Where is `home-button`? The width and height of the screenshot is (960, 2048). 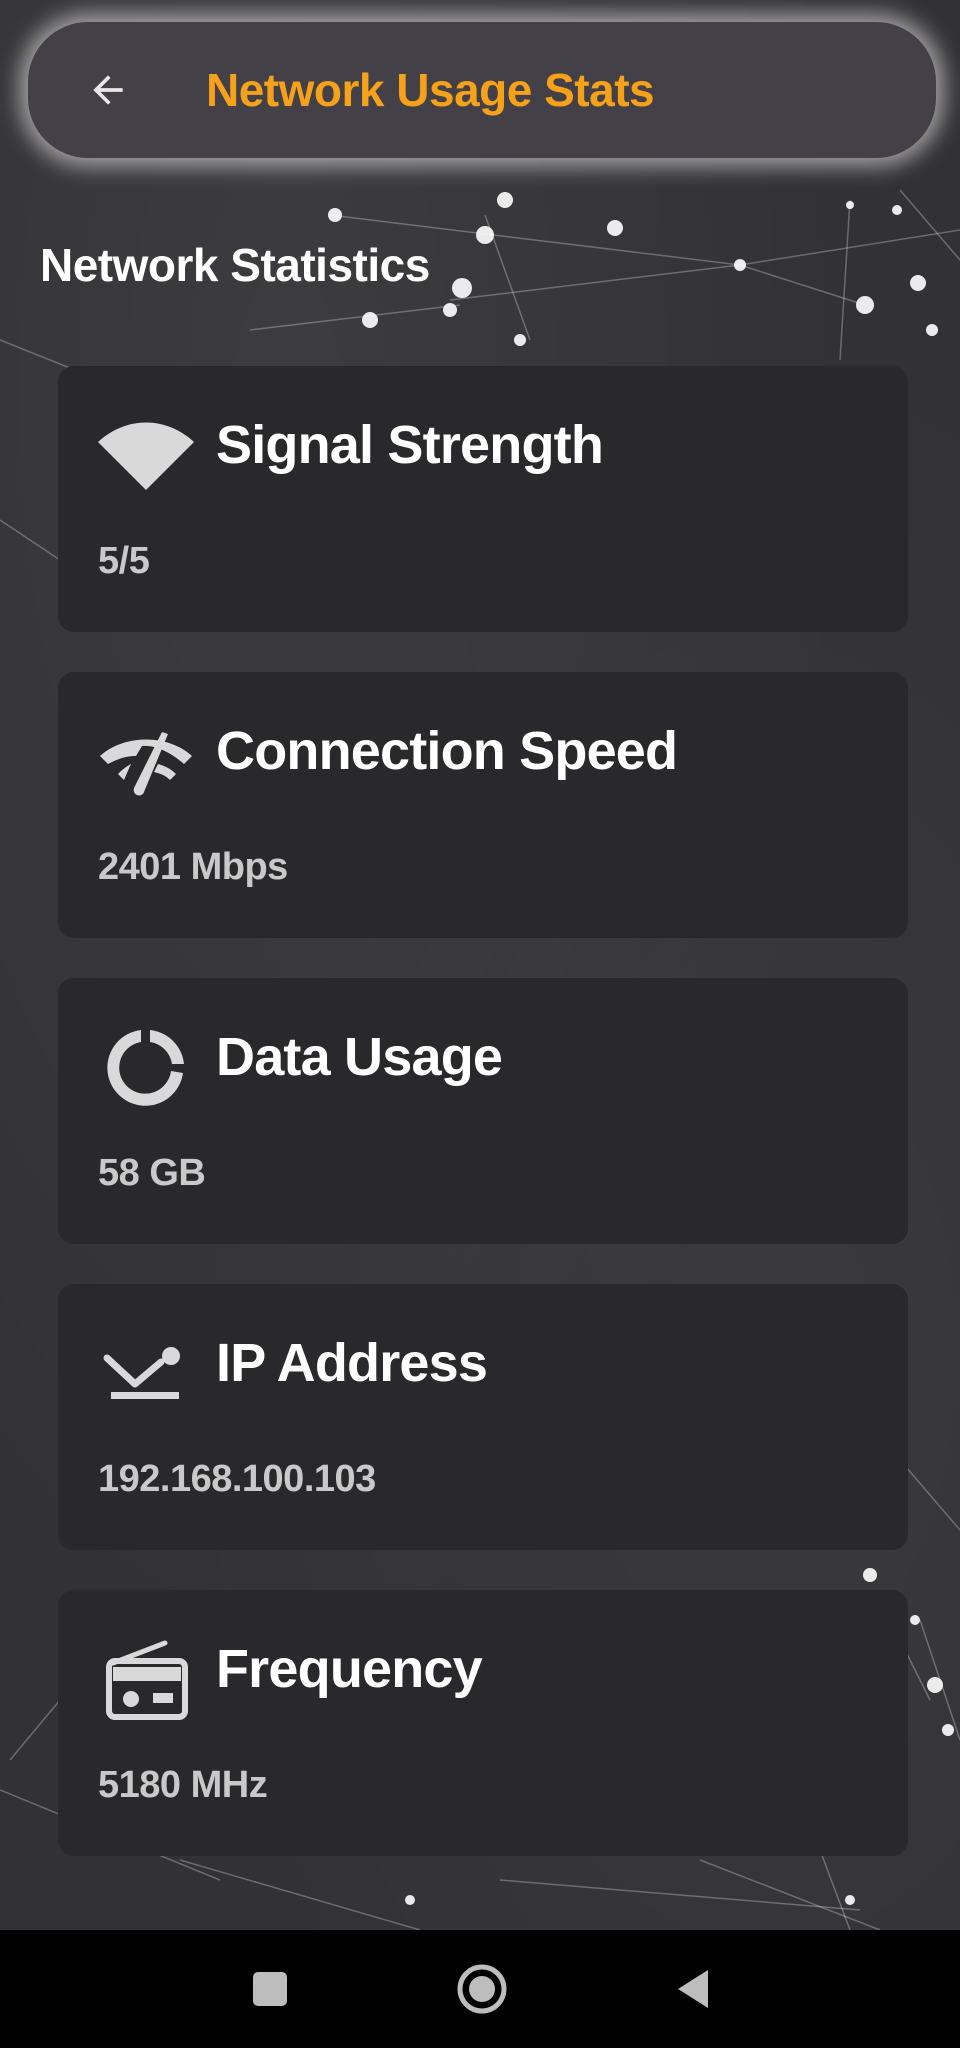 home-button is located at coordinates (482, 1989).